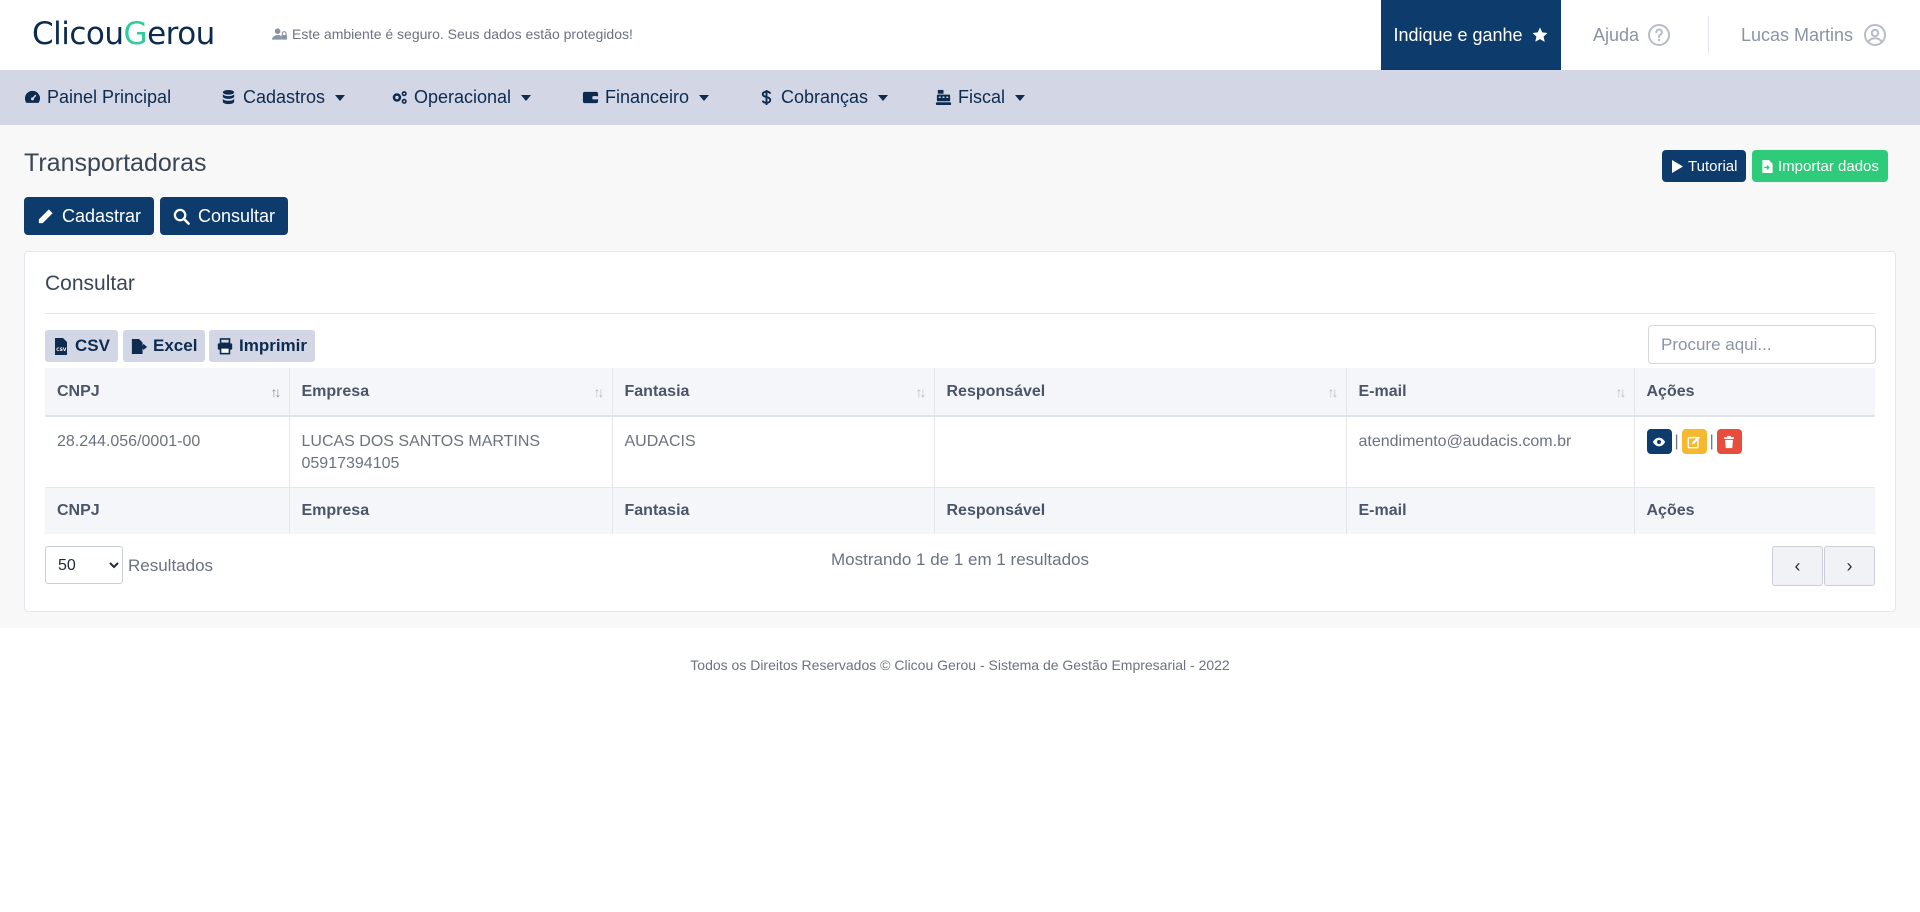 The width and height of the screenshot is (1920, 912). I want to click on column-header-cnpj: CNPJ ↑↓, so click(167, 392).